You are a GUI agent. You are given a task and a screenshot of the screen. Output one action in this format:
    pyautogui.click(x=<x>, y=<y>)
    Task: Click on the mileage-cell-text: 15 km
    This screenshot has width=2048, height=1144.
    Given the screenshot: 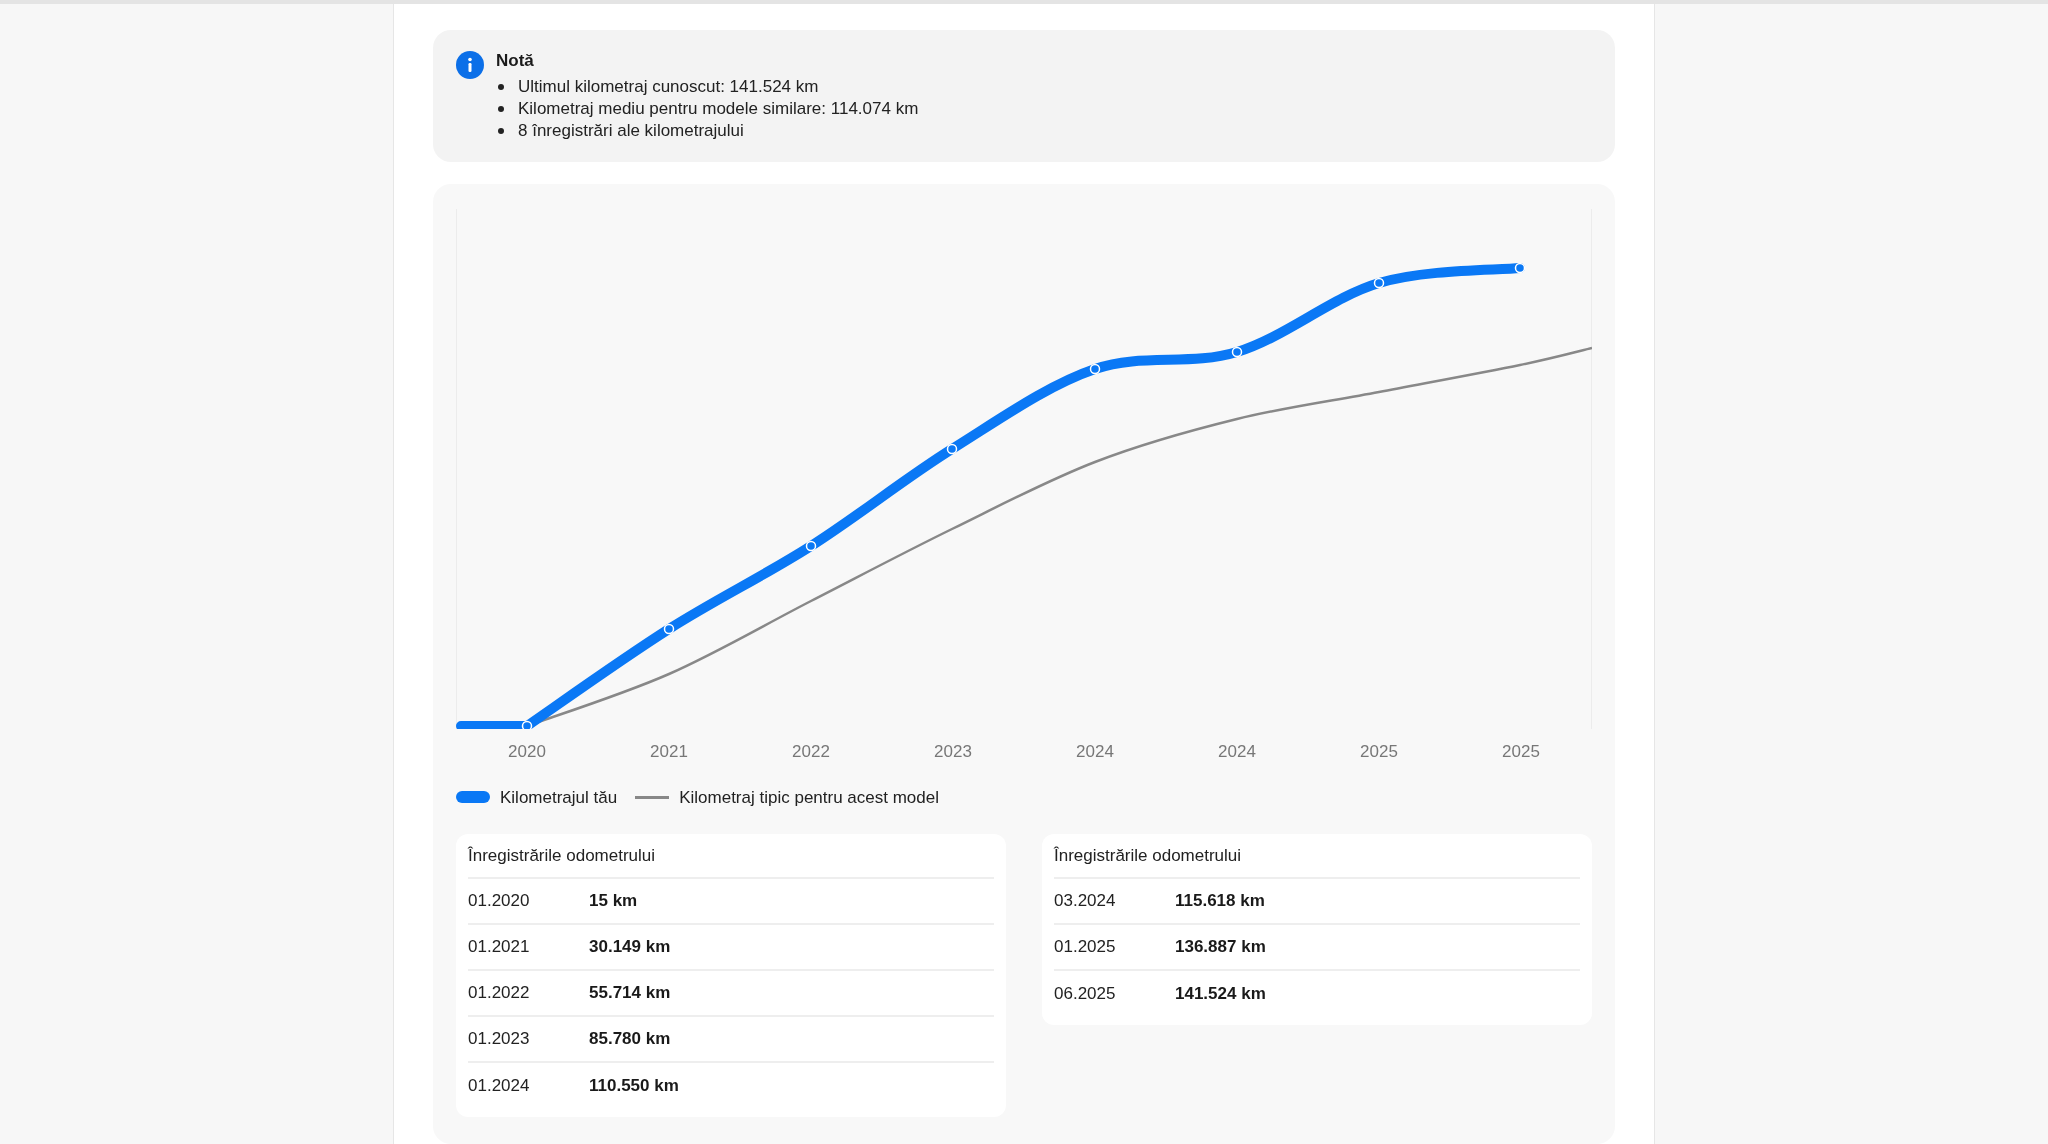 What is the action you would take?
    pyautogui.click(x=613, y=901)
    